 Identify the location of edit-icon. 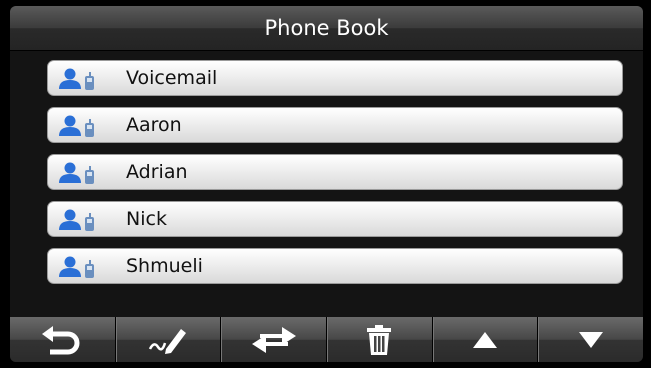
(167, 341).